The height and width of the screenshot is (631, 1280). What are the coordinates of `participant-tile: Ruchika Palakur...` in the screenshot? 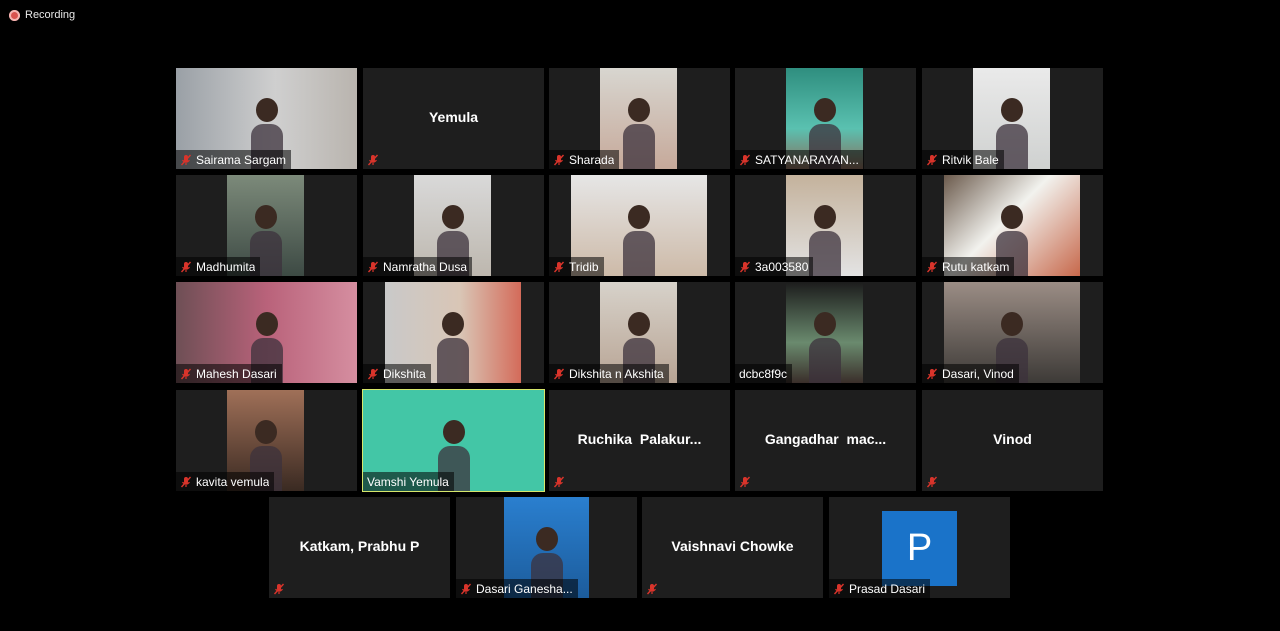 It's located at (639, 440).